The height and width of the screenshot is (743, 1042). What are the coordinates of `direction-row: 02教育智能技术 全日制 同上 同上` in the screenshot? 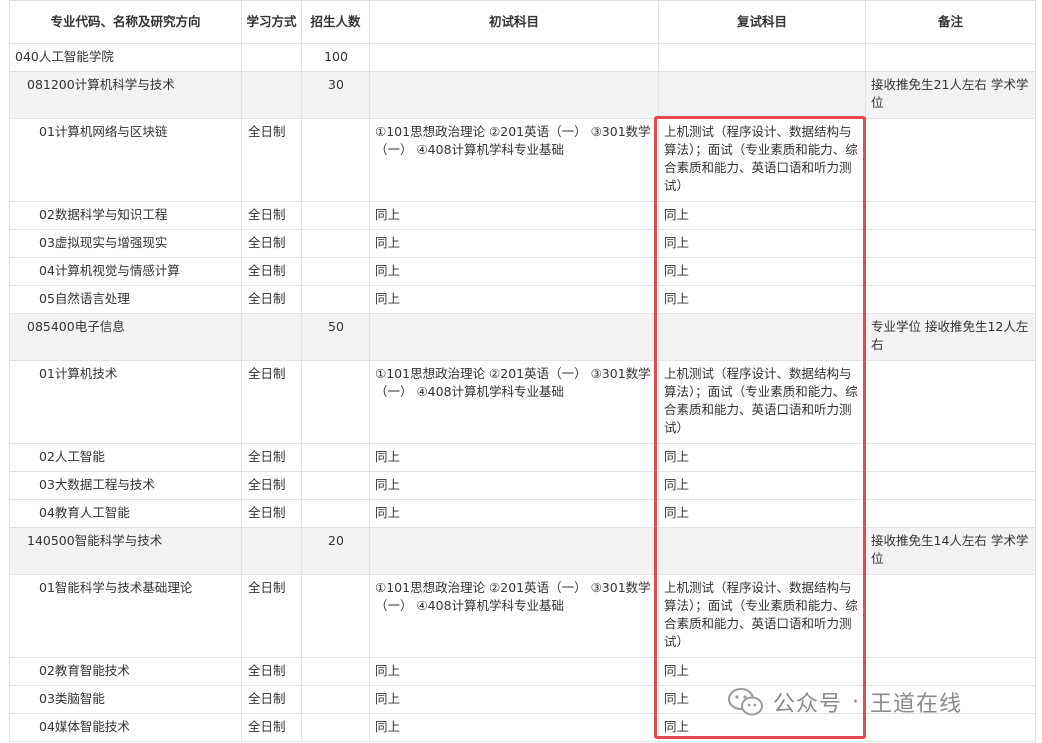 It's located at (522, 671).